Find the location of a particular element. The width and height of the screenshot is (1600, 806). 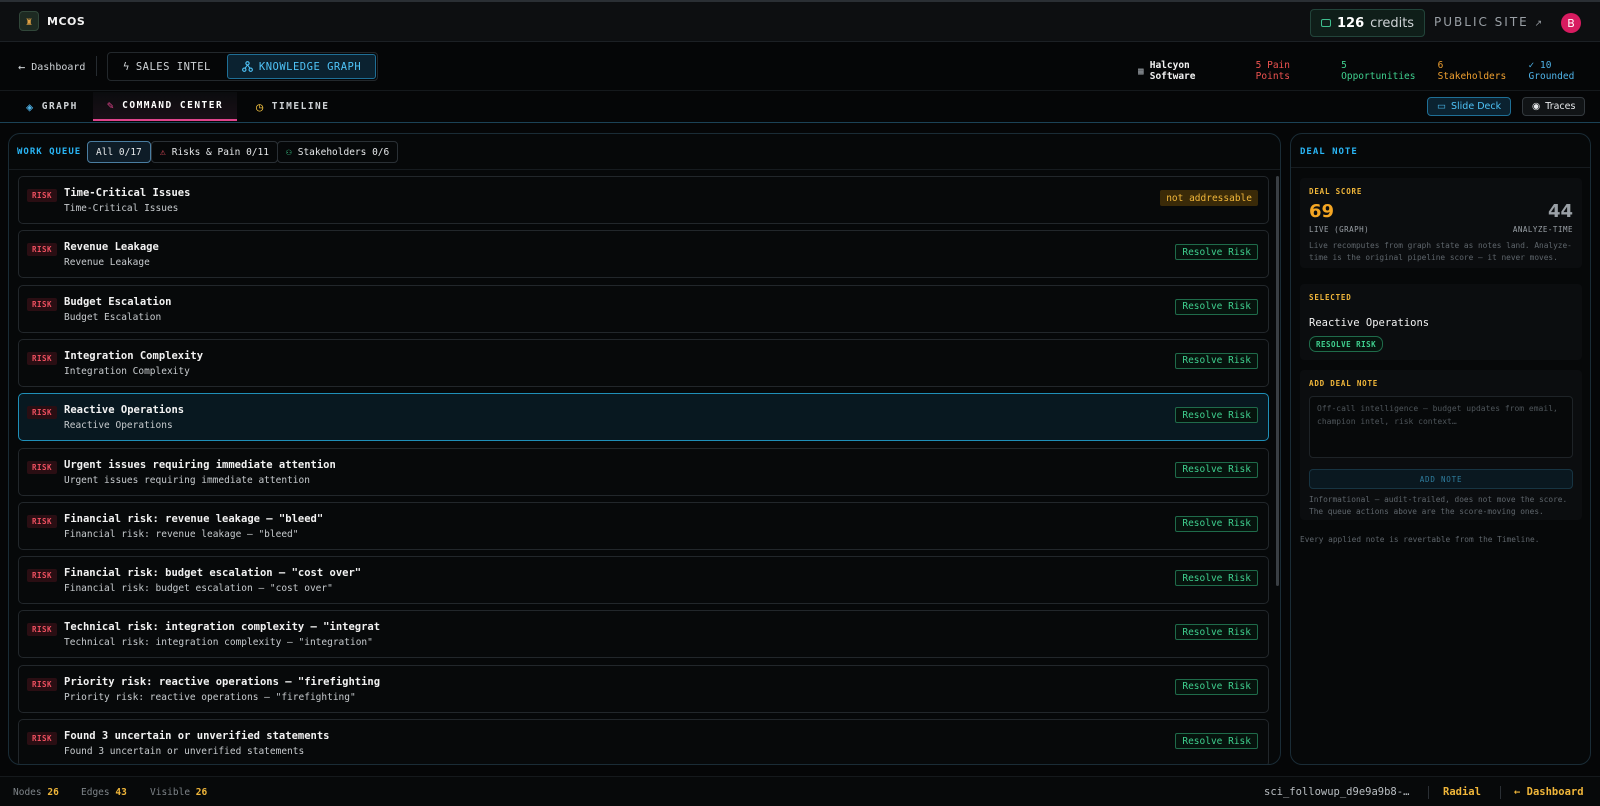

robot-icon: ♜ is located at coordinates (29, 21).